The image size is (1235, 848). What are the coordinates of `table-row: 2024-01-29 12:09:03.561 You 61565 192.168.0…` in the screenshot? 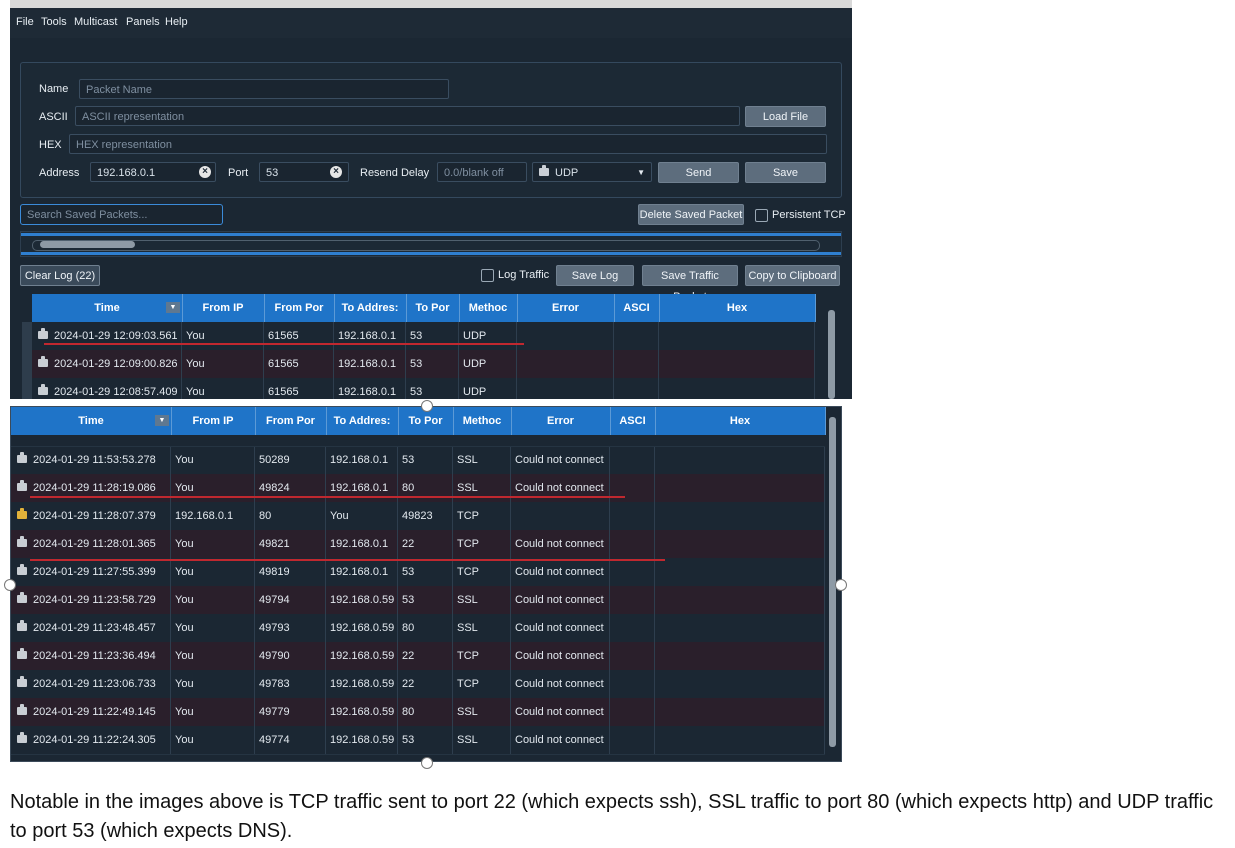 It's located at (418, 336).